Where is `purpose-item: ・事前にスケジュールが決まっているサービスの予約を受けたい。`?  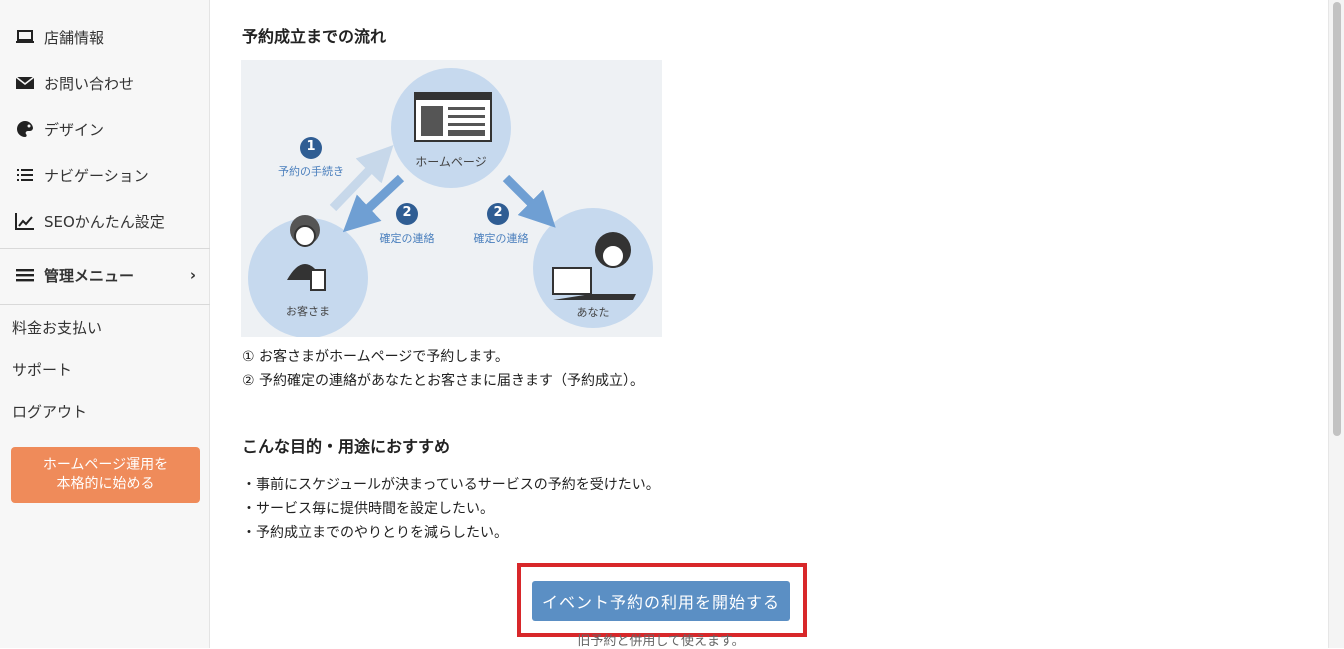
purpose-item: ・事前にスケジュールが決まっているサービスの予約を受けたい。 is located at coordinates (451, 485).